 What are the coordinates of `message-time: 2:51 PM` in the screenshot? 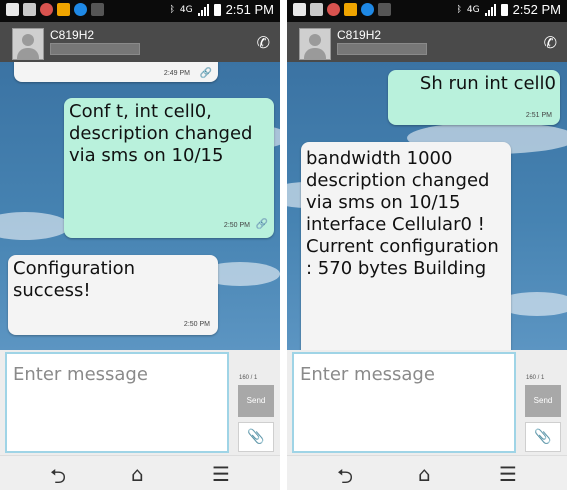 It's located at (538, 115).